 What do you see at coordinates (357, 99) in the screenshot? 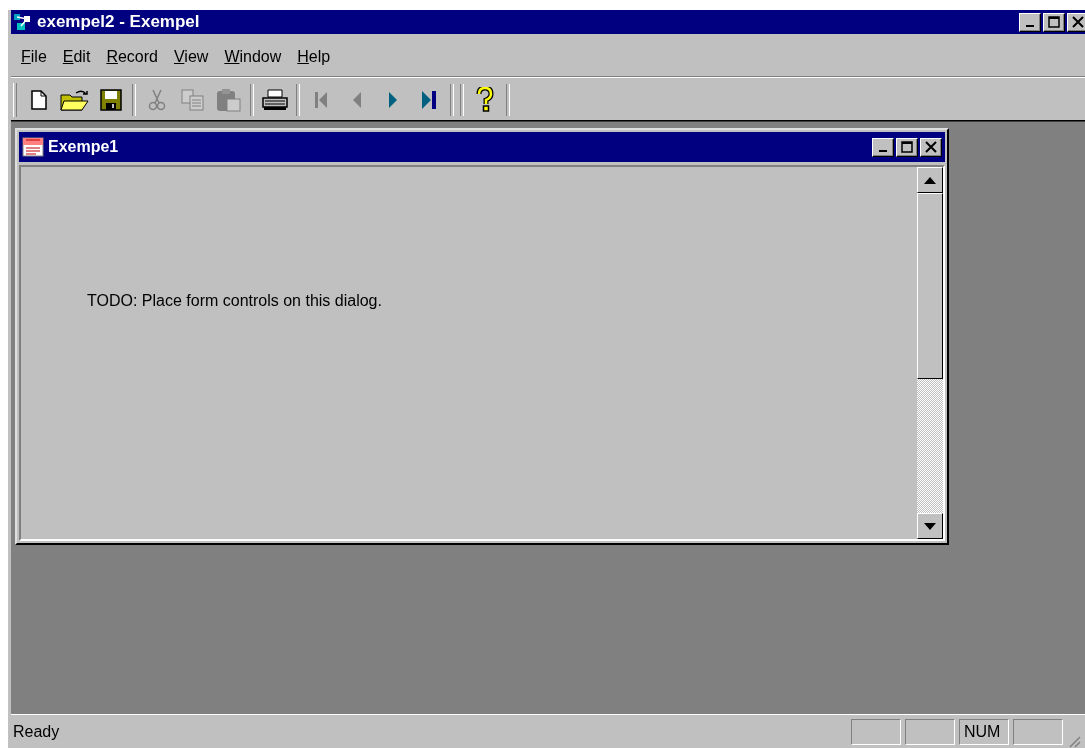
I see `previous-record-icon` at bounding box center [357, 99].